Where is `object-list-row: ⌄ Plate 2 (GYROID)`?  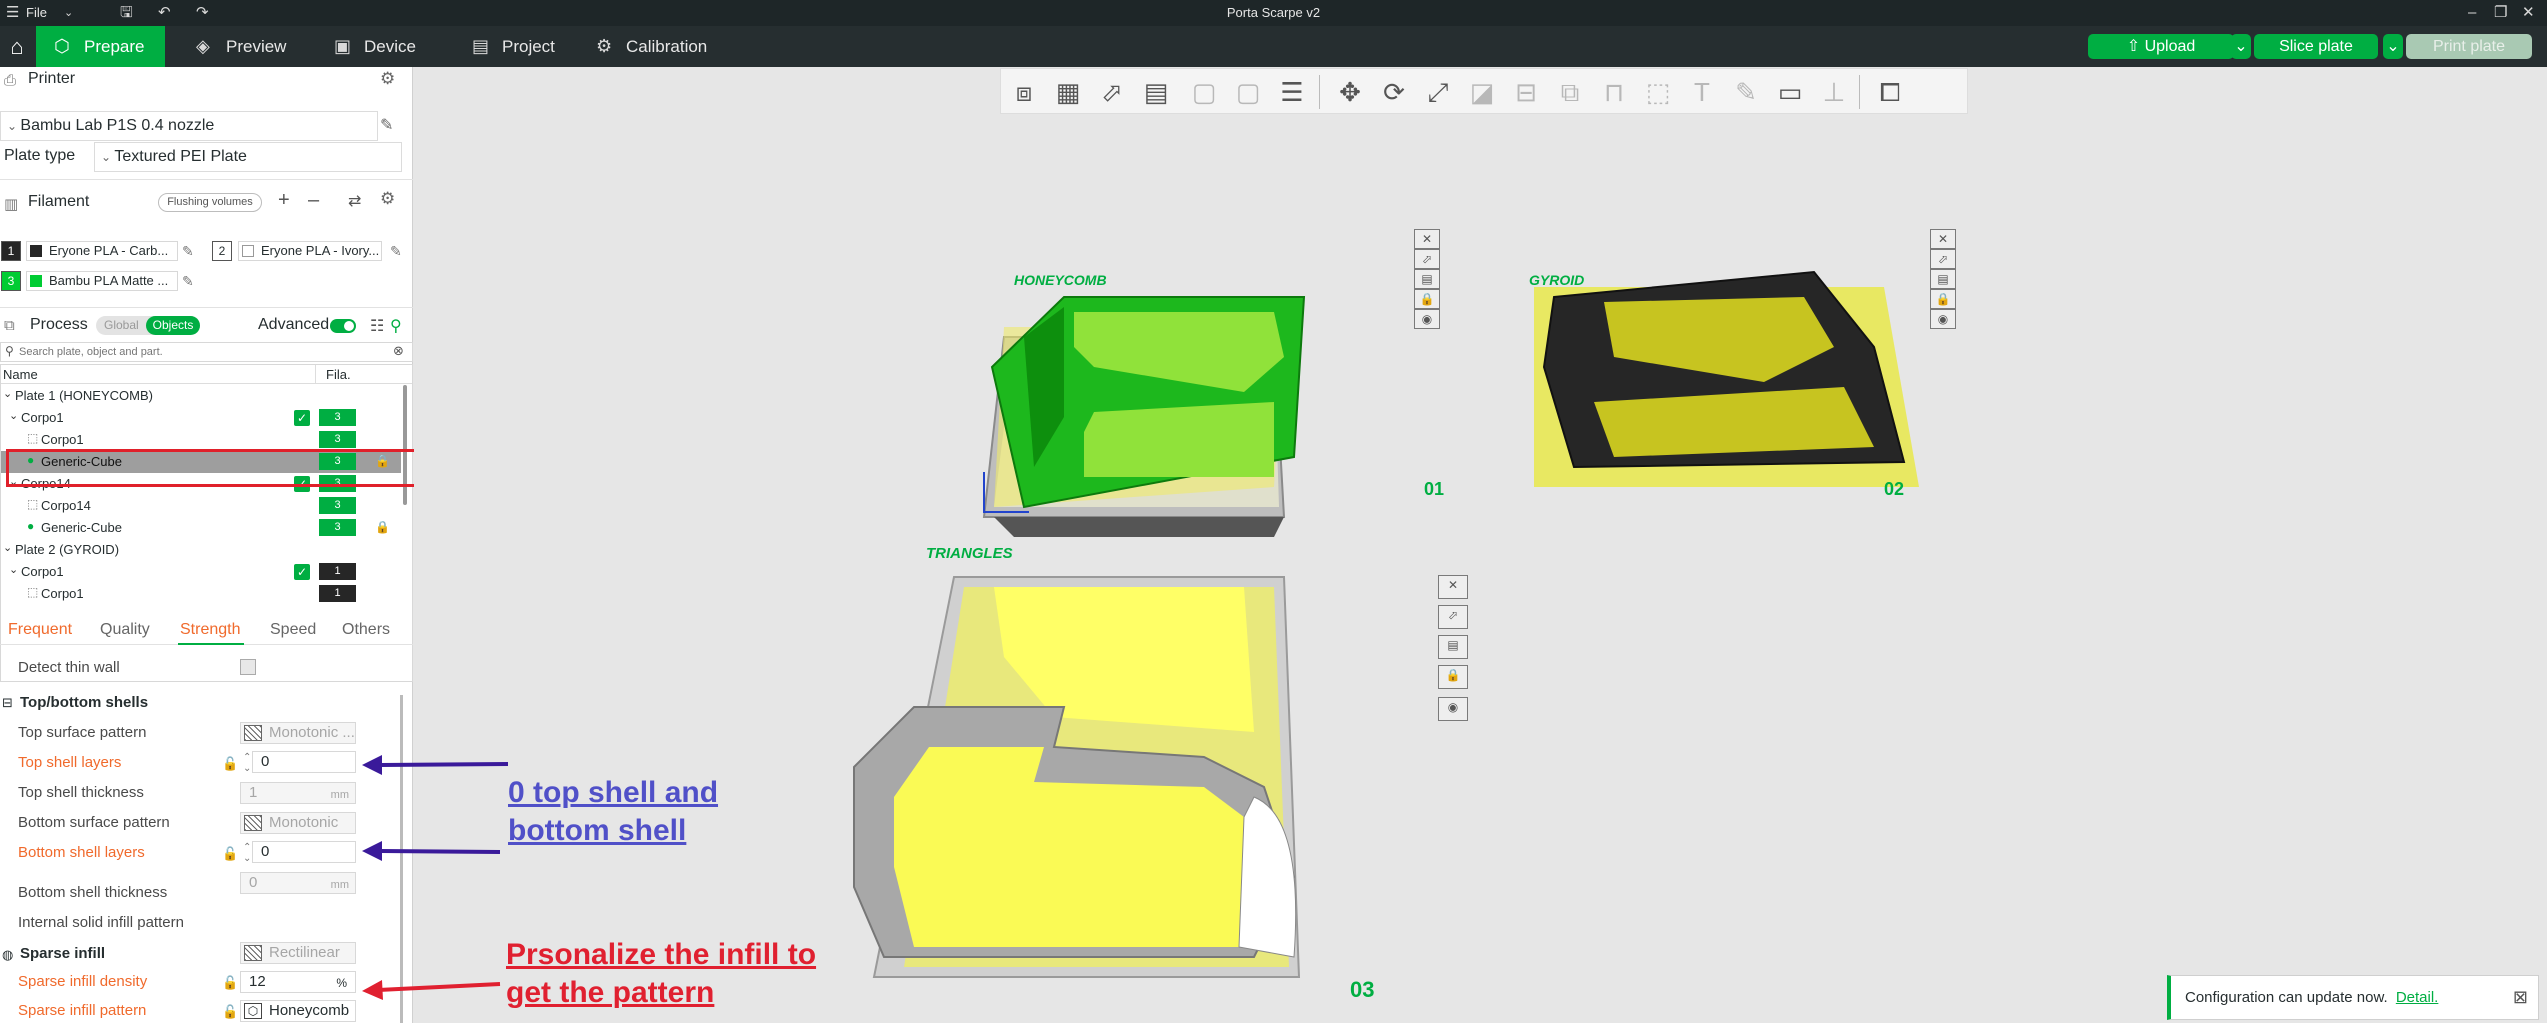
object-list-row: ⌄ Plate 2 (GYROID) is located at coordinates (201, 550).